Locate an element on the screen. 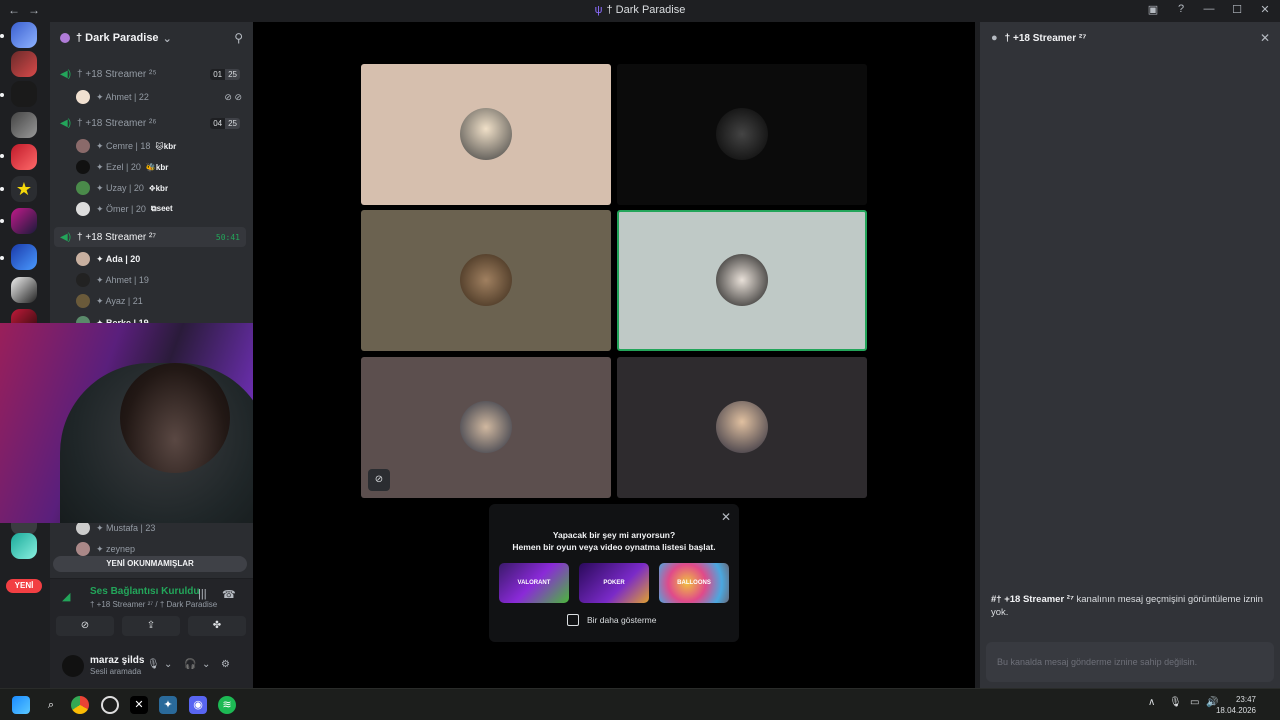 The width and height of the screenshot is (1280, 720). mic-tray-icon: 🎙 is located at coordinates (1175, 702).